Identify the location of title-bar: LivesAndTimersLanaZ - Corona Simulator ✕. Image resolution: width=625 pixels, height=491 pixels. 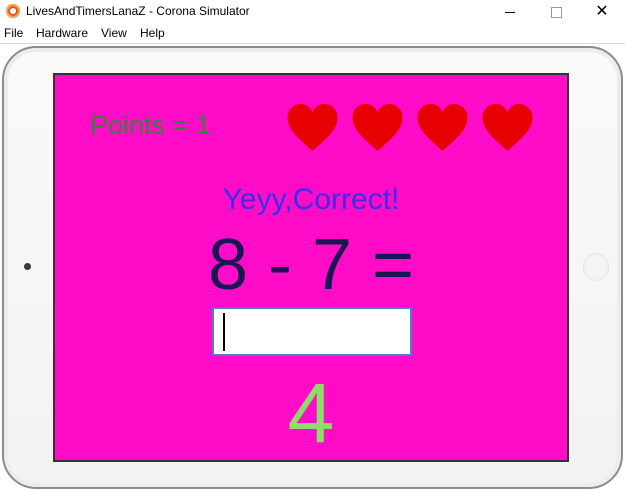
(312, 12).